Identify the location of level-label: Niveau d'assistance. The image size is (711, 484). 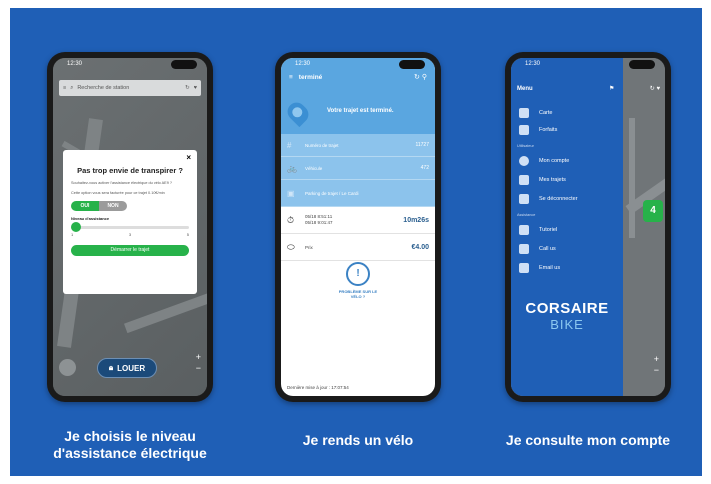
(90, 218).